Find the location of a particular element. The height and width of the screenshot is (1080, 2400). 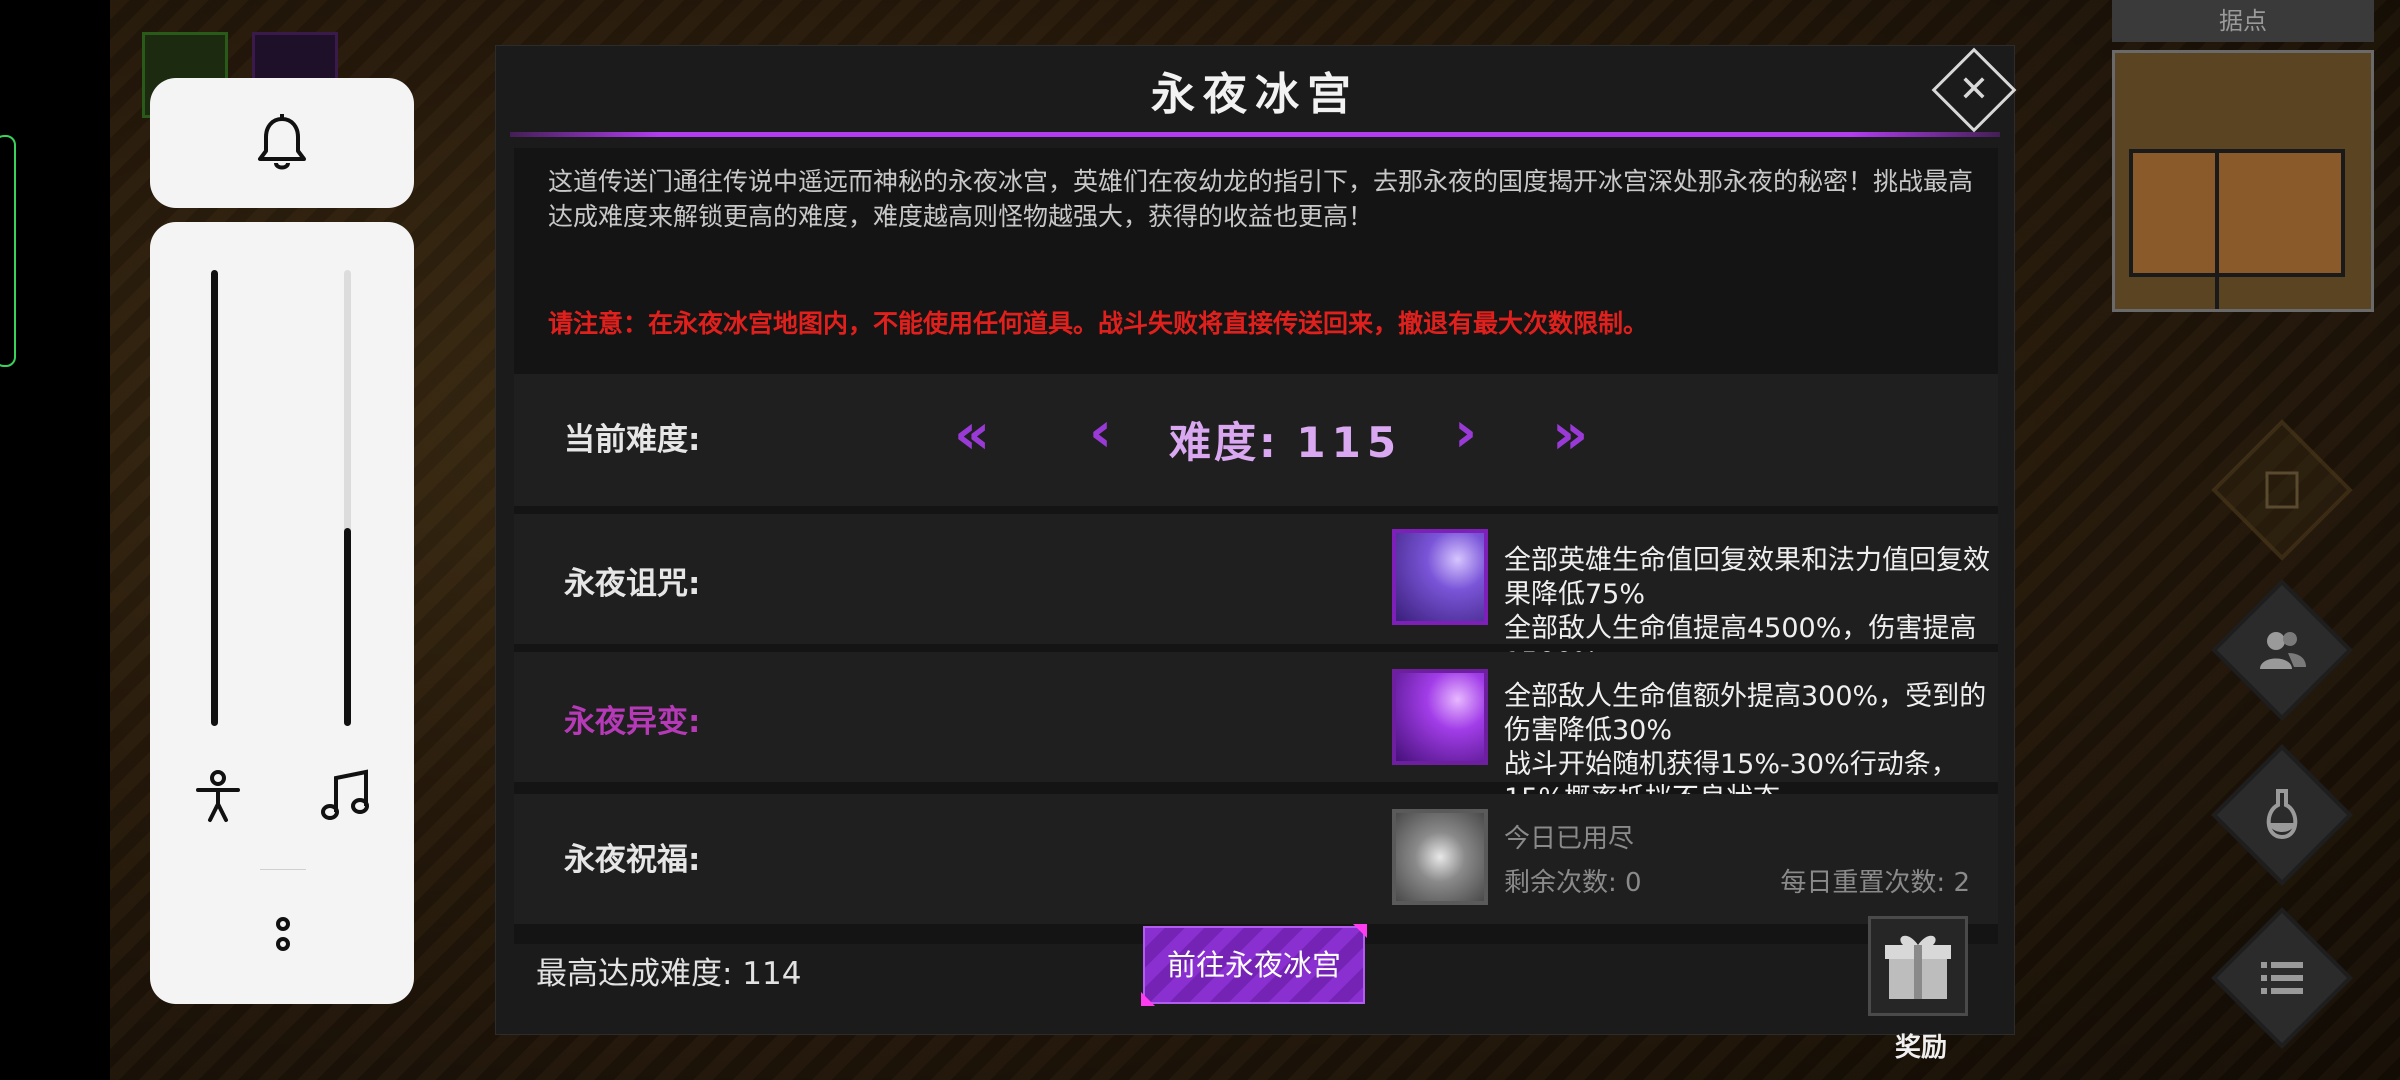

list-icon is located at coordinates (2282, 978).